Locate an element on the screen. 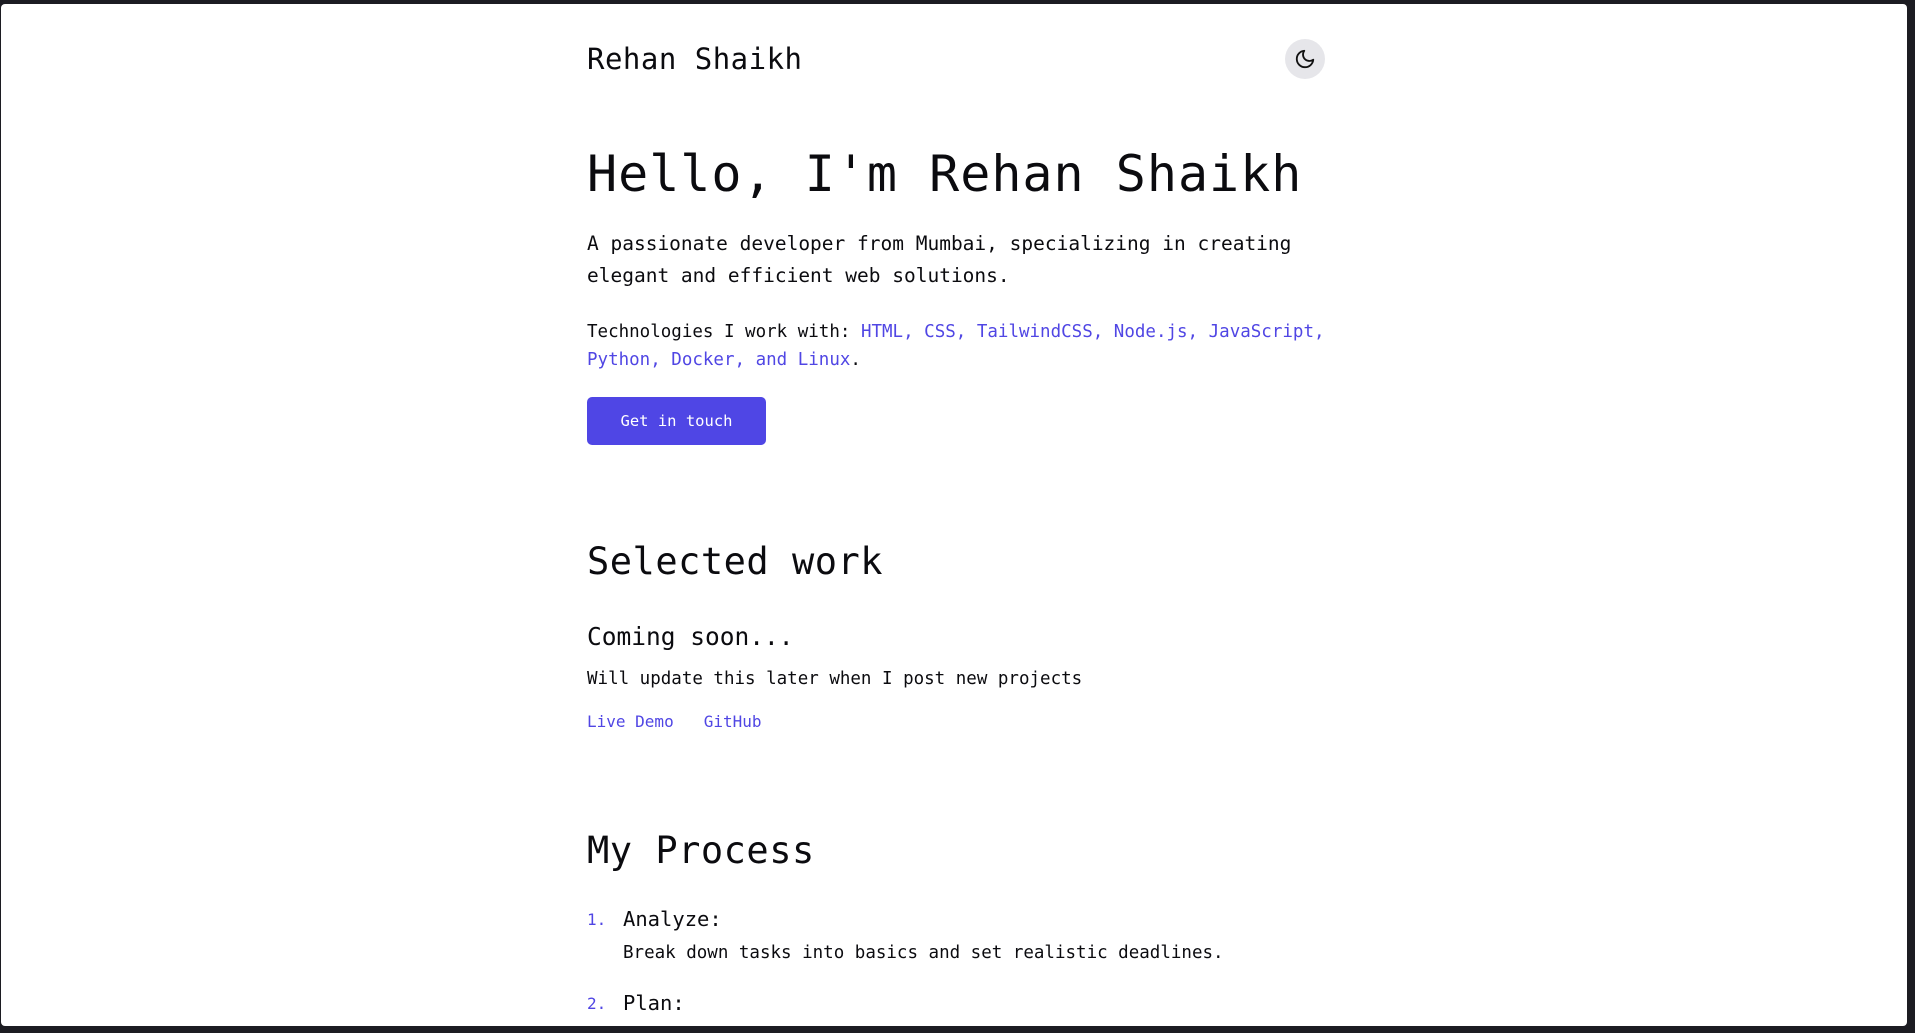  step-number: 1. is located at coordinates (597, 919).